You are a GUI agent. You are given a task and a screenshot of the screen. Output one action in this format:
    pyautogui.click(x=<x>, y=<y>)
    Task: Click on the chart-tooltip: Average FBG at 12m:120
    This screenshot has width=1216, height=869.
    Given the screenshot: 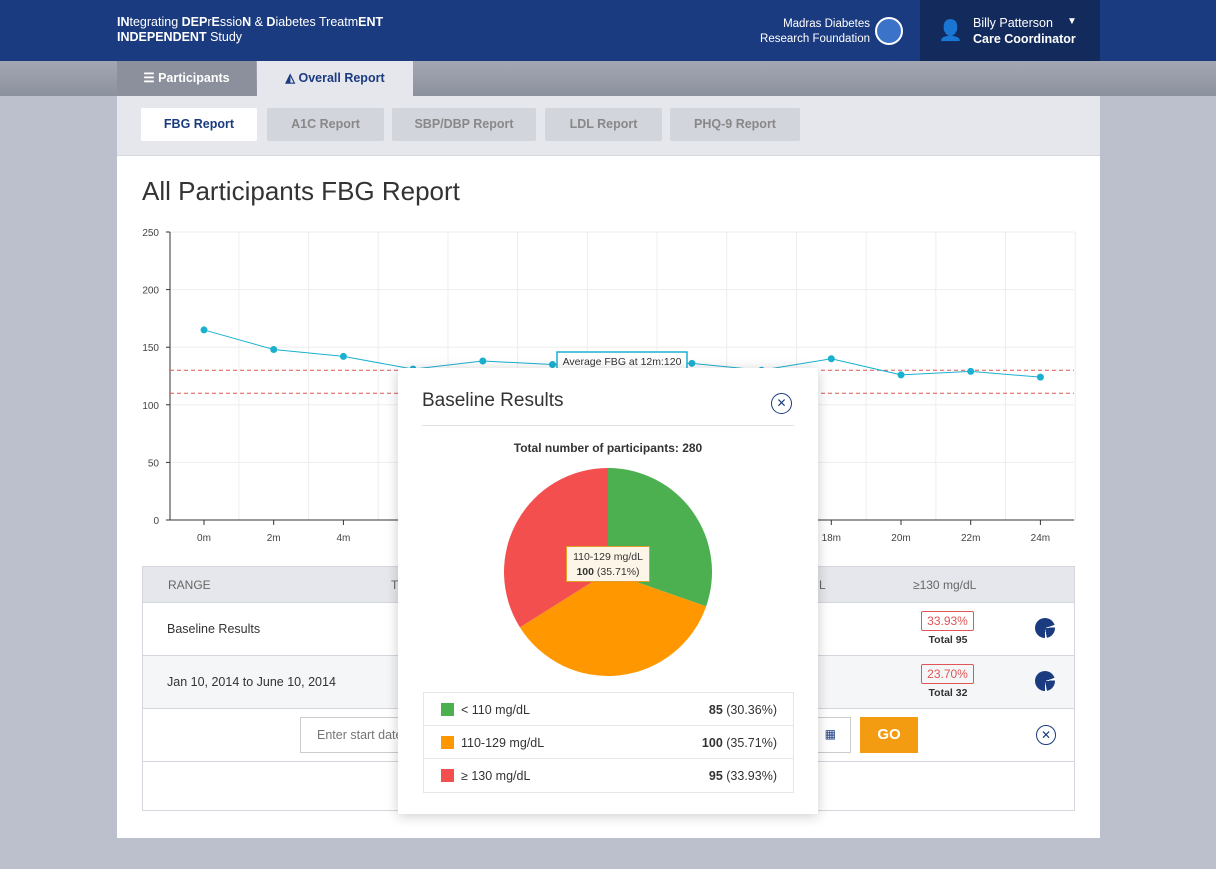 What is the action you would take?
    pyautogui.click(x=622, y=362)
    